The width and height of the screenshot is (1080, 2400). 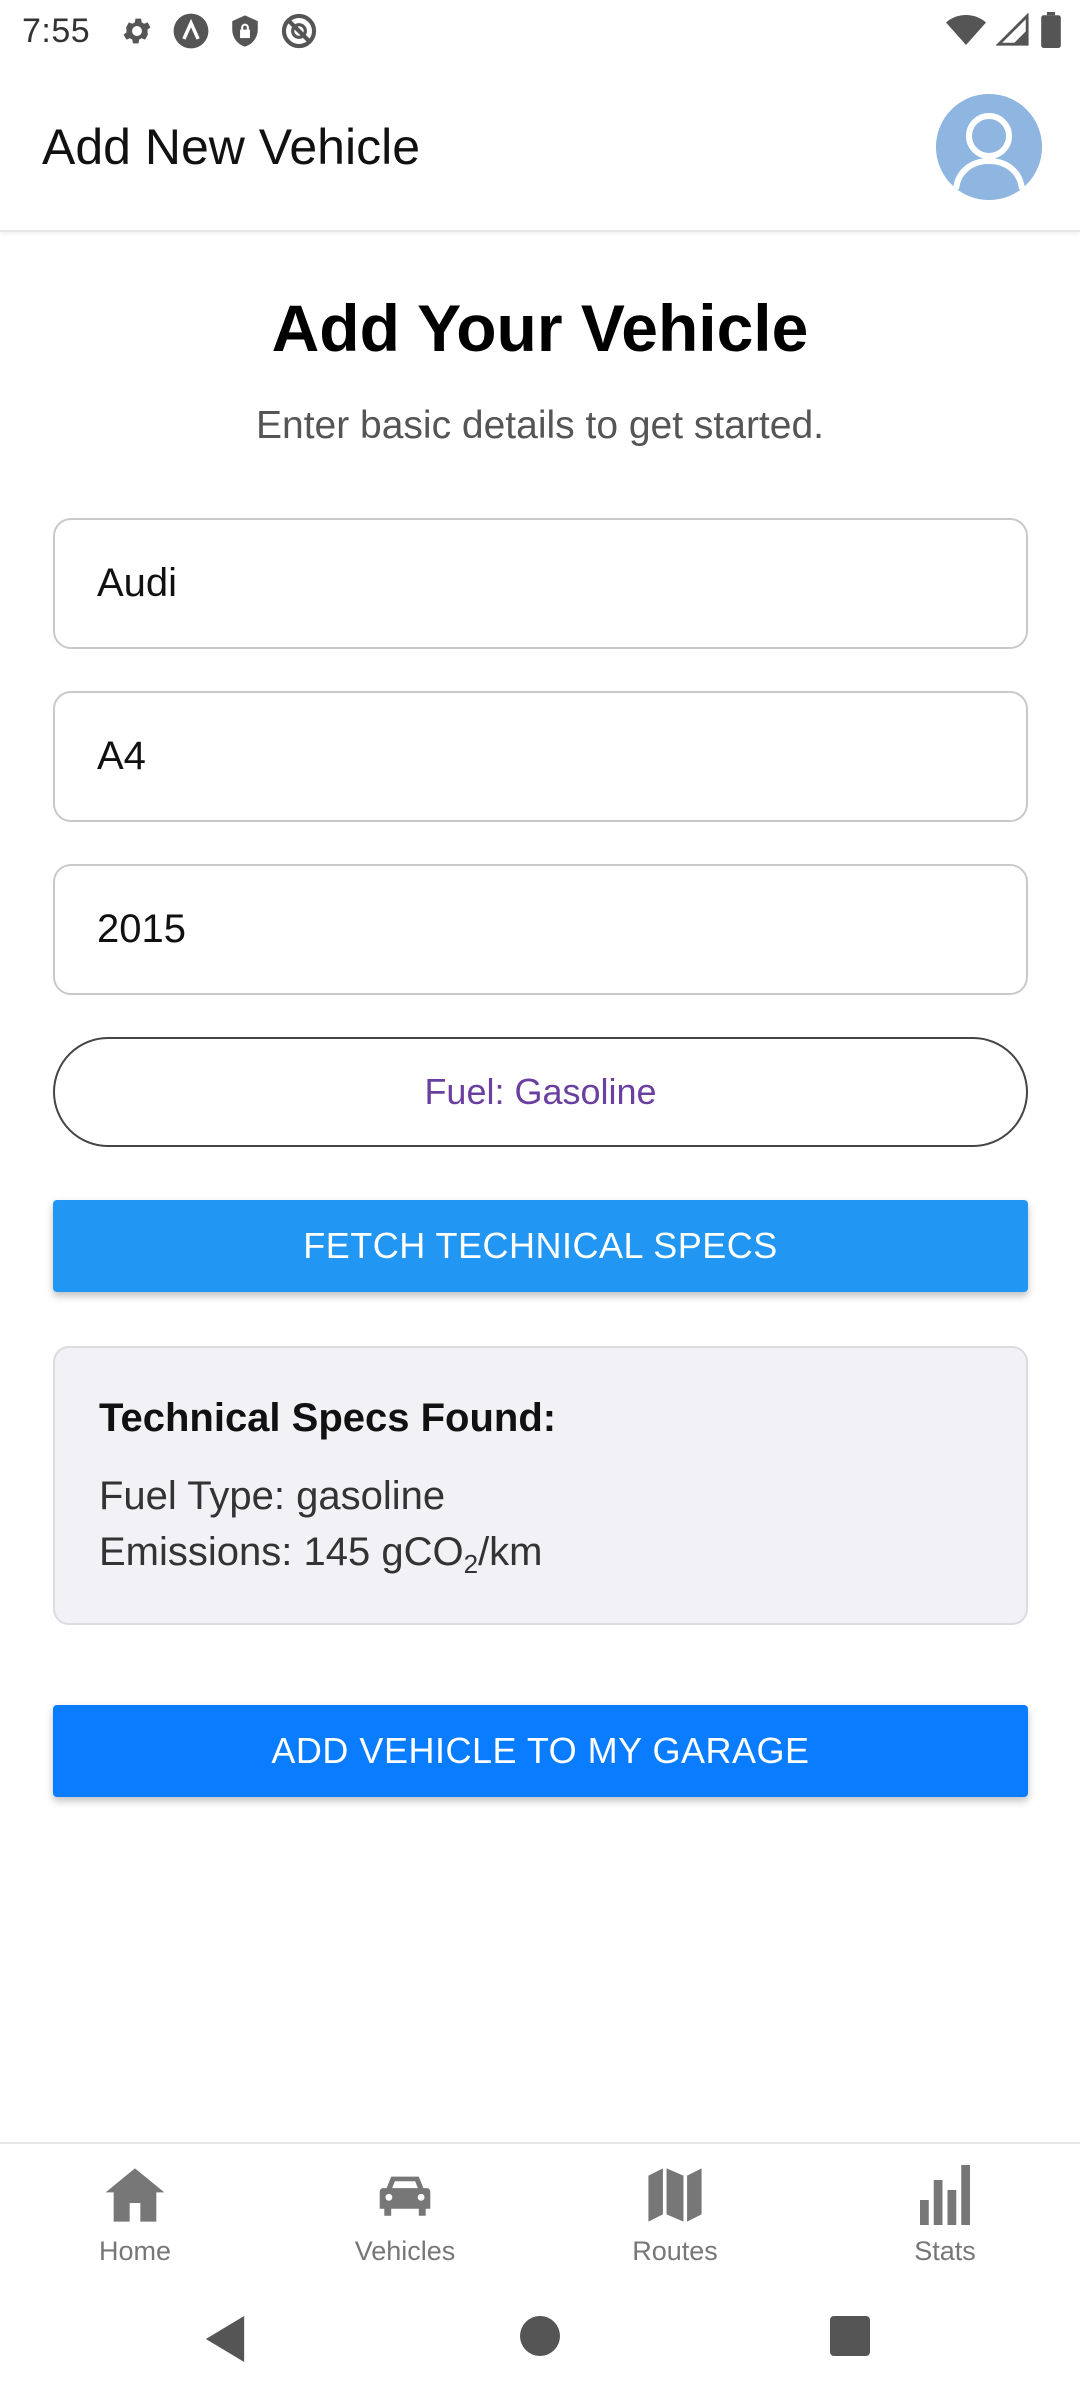 What do you see at coordinates (540, 328) in the screenshot?
I see `form-heading: Add Your Vehicle` at bounding box center [540, 328].